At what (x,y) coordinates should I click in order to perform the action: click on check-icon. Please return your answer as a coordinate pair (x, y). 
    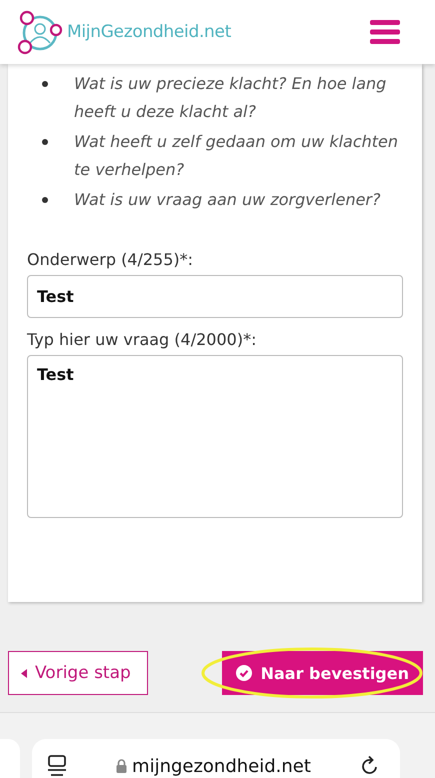
    Looking at the image, I should click on (244, 673).